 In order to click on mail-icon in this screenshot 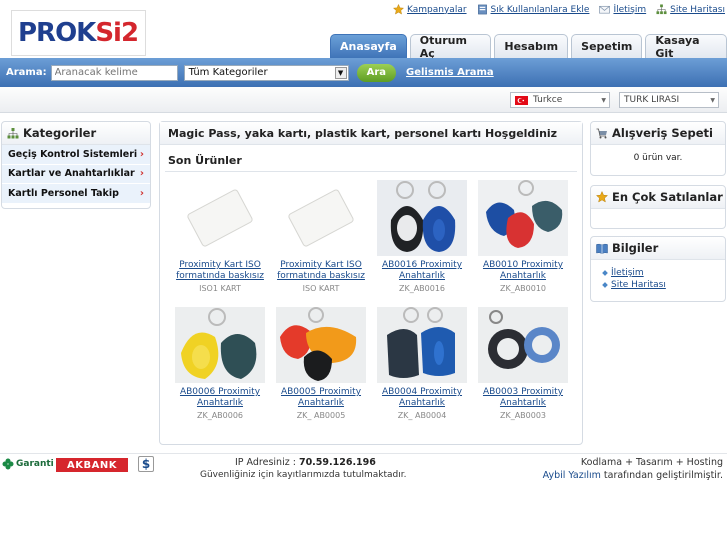, I will do `click(605, 9)`.